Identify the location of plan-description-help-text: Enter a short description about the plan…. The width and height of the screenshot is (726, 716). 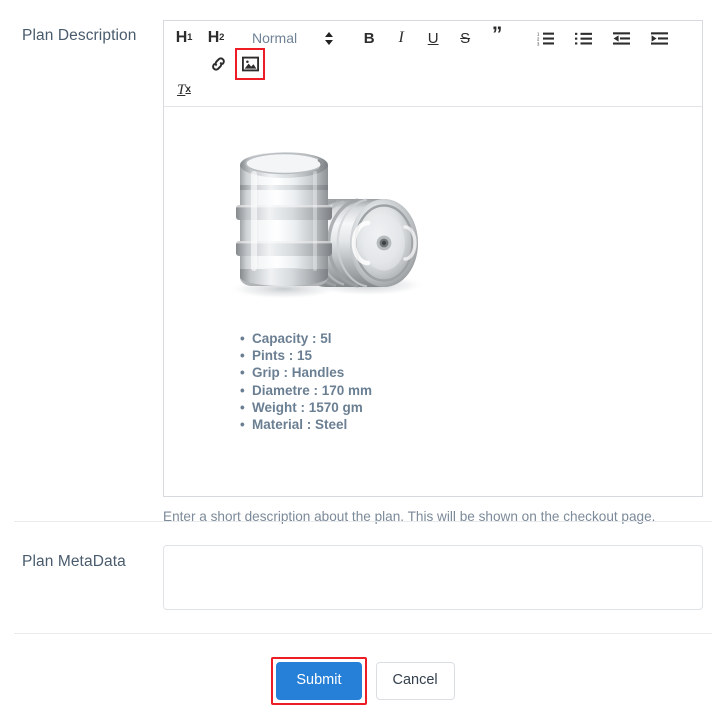
(409, 516).